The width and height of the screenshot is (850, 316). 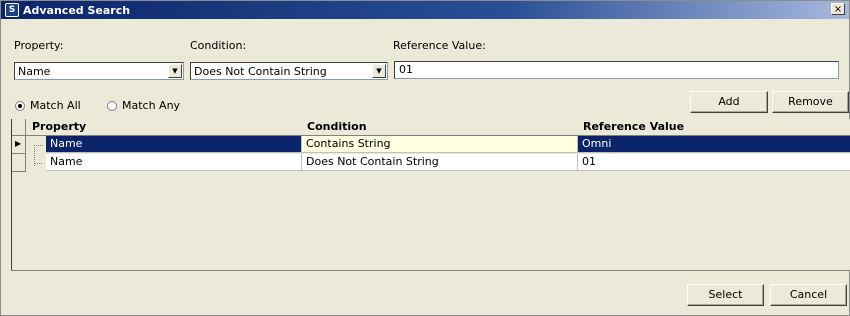 I want to click on cancel-button: Cancel, so click(x=808, y=295).